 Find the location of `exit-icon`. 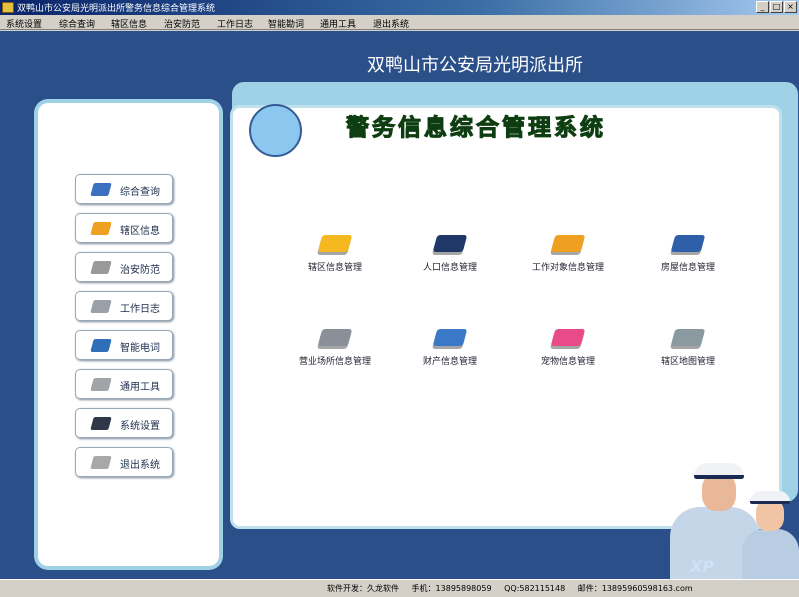

exit-icon is located at coordinates (101, 462).